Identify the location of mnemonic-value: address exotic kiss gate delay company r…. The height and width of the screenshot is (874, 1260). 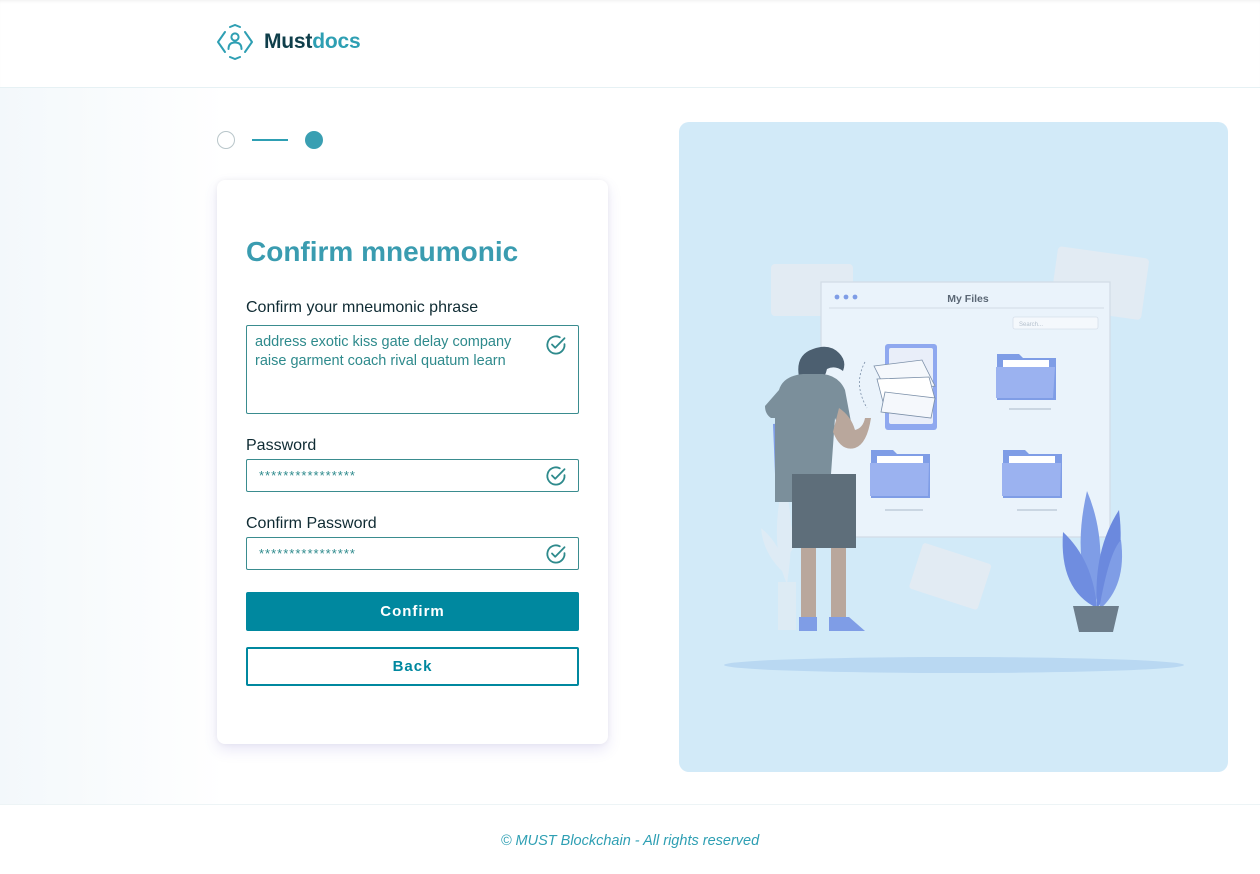
(383, 351).